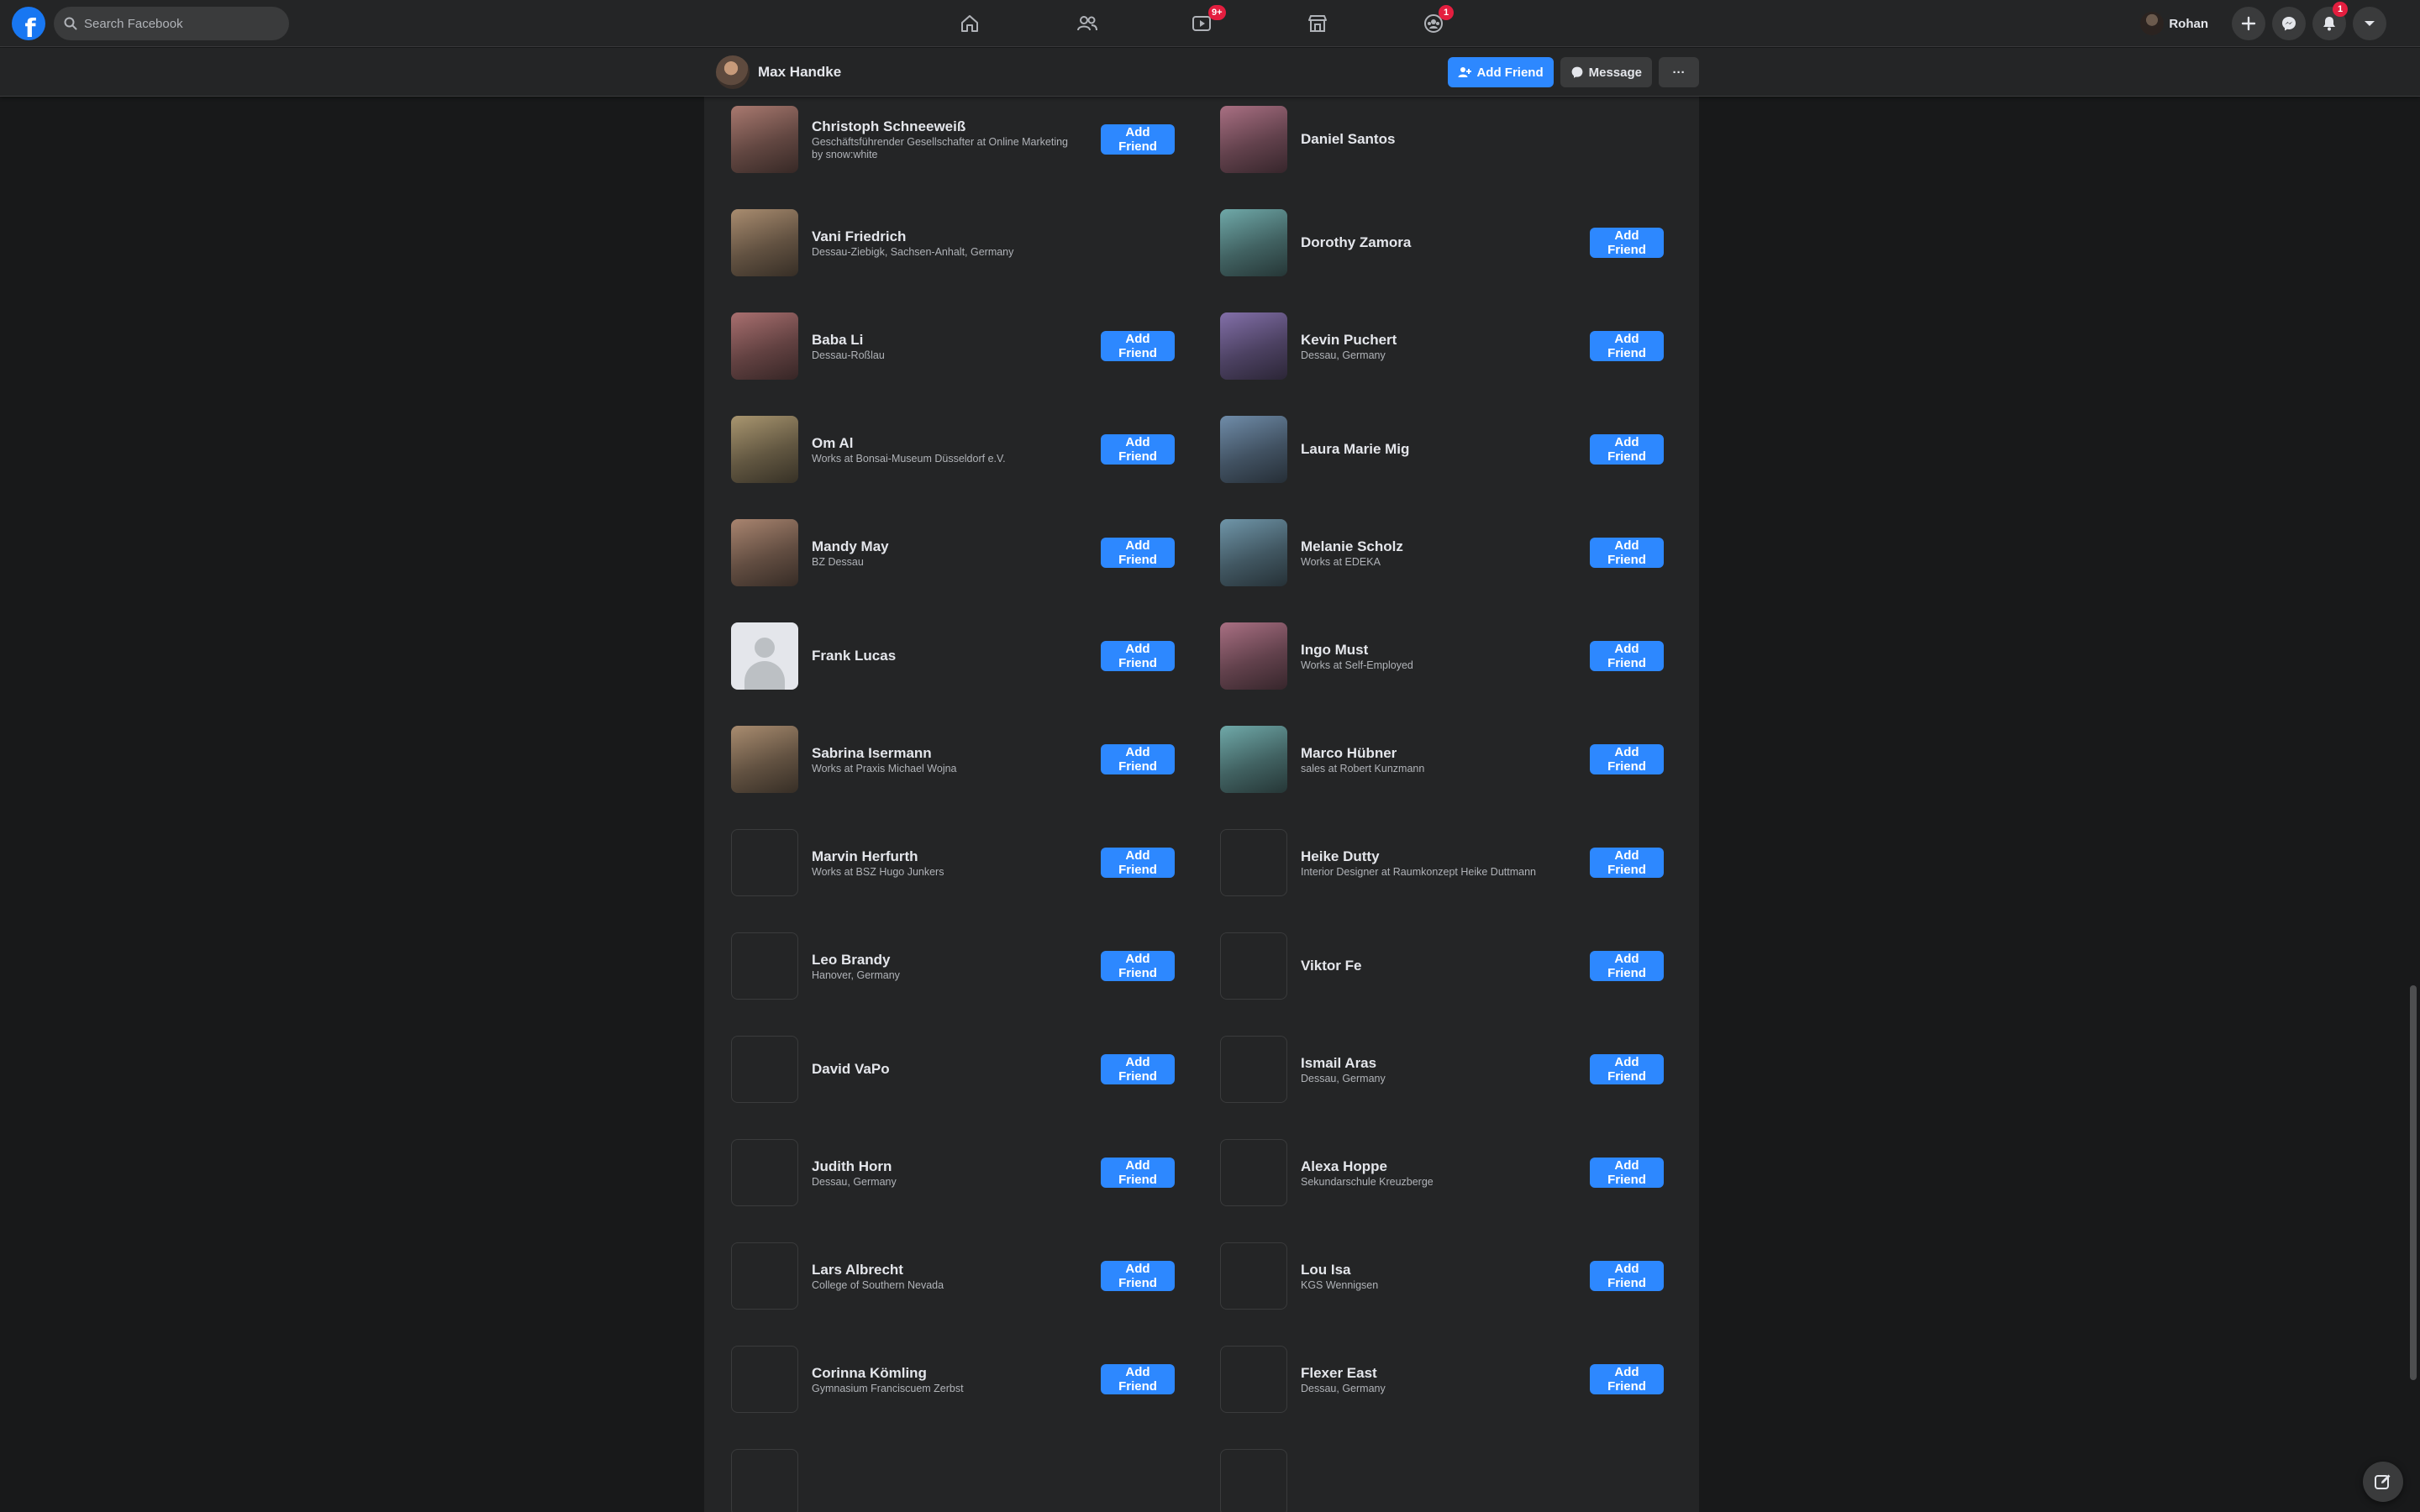 Image resolution: width=2420 pixels, height=1512 pixels. I want to click on friend-name: Kevin Puchert, so click(1436, 340).